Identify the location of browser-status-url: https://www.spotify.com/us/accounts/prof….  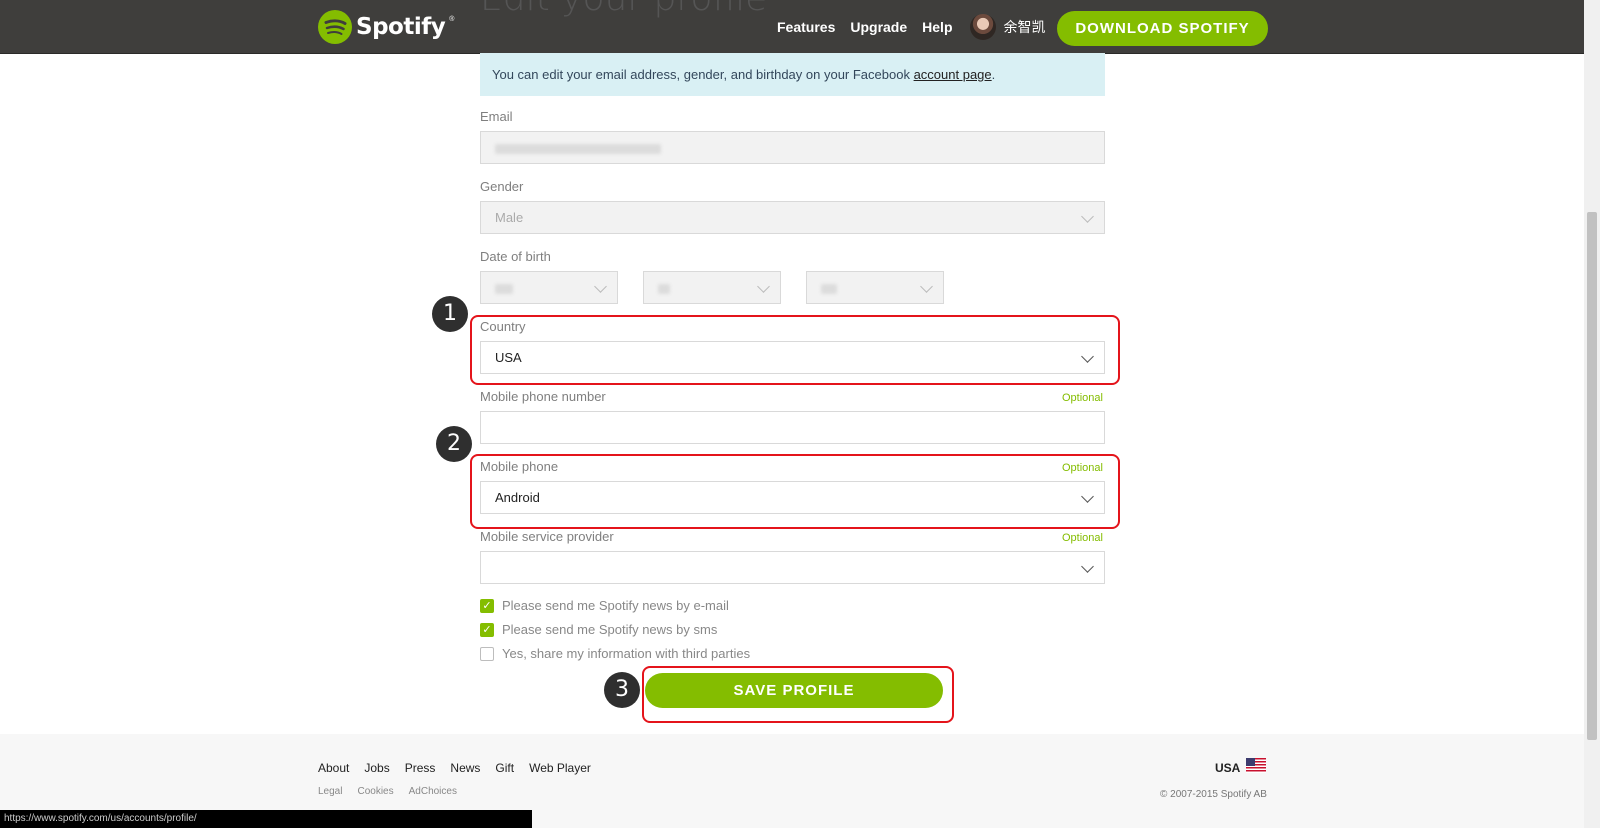
(266, 819).